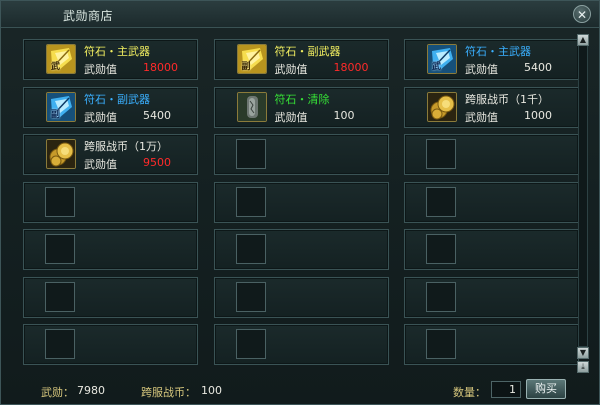 The width and height of the screenshot is (600, 405). I want to click on shop-item-slot: 武 符石・主武器 武勋值 5400, so click(491, 59).